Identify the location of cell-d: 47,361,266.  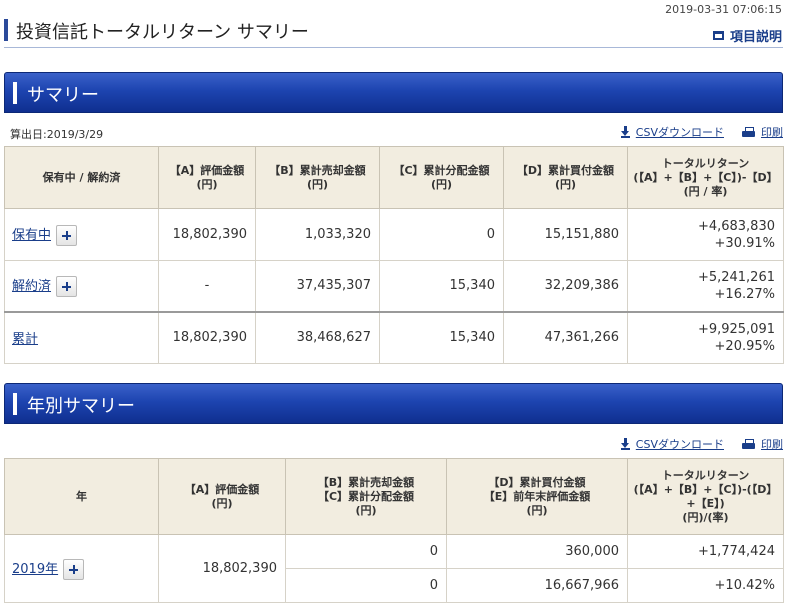
(565, 337).